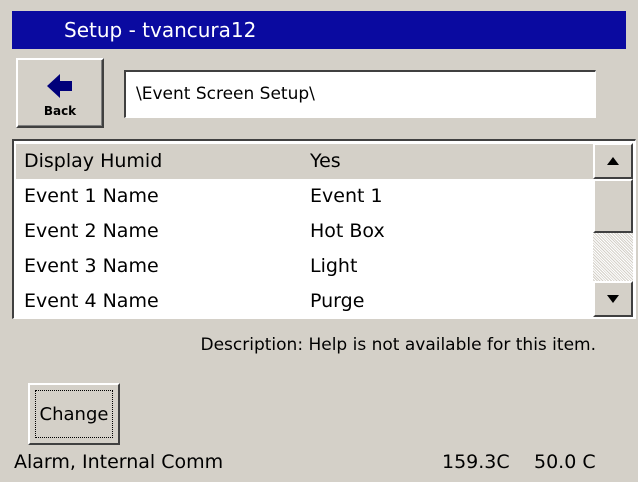  Describe the element at coordinates (334, 266) in the screenshot. I see `item-value: Light` at that location.